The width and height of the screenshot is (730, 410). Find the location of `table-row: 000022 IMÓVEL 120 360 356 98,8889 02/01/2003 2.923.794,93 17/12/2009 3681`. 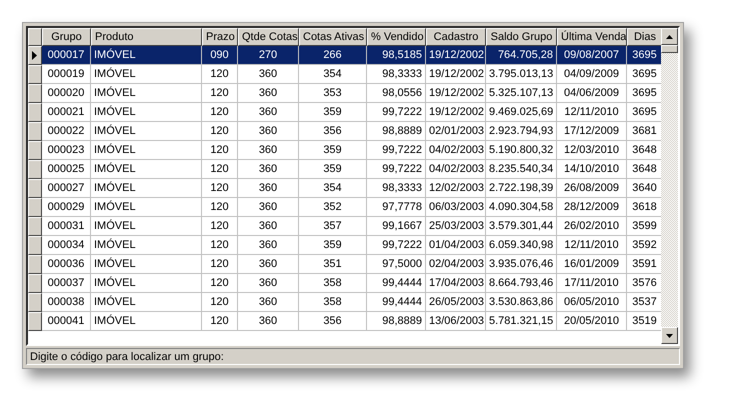

table-row: 000022 IMÓVEL 120 360 356 98,8889 02/01/2003 2.923.794,93 17/12/2009 3681 is located at coordinates (344, 131).